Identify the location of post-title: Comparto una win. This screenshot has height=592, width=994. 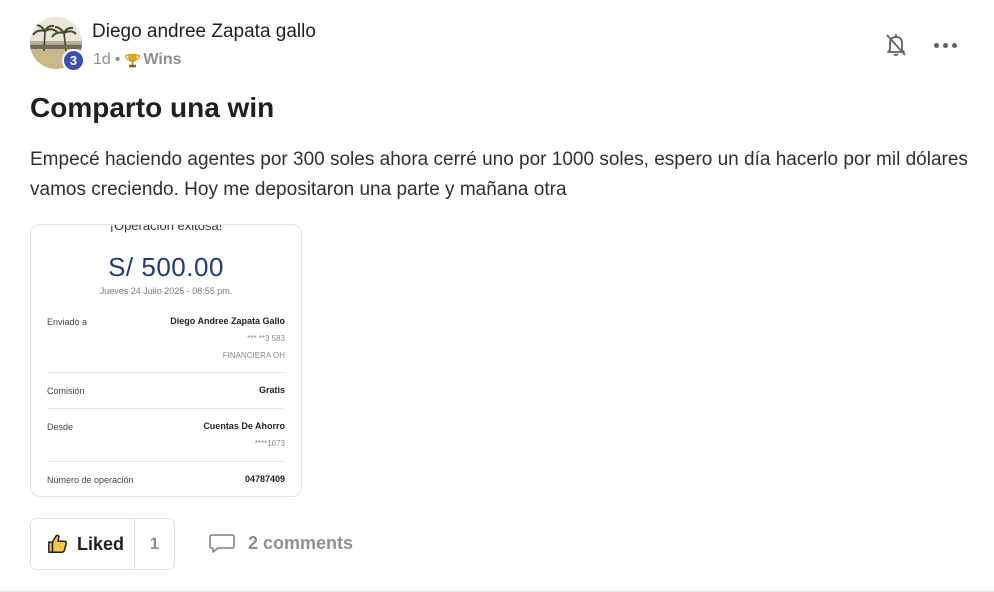
(152, 107).